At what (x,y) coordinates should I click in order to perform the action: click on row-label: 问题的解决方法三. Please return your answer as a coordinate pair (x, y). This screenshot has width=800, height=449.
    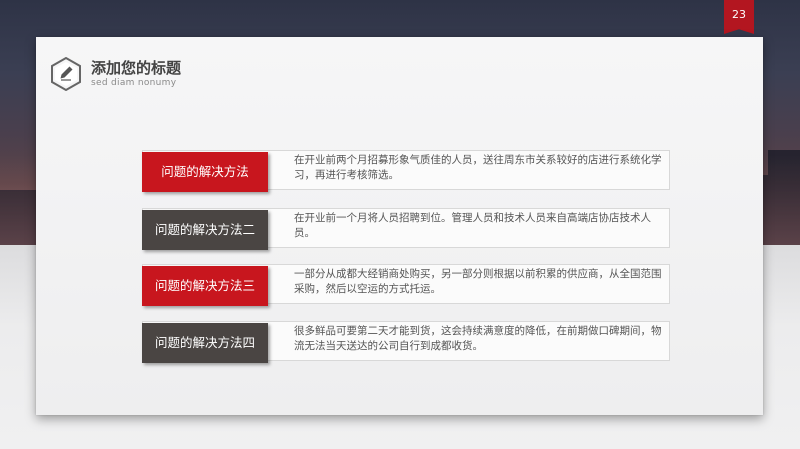
    Looking at the image, I should click on (205, 286).